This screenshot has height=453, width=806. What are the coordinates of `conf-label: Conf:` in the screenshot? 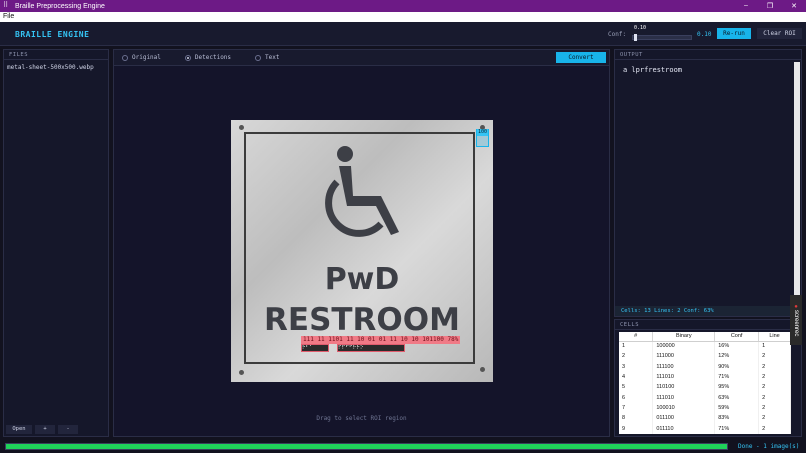 It's located at (617, 34).